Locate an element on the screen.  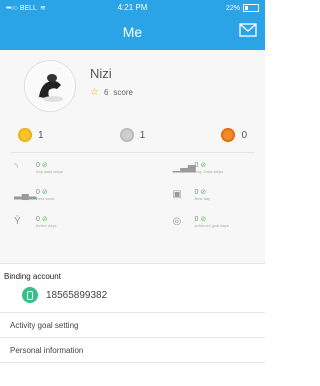
binding-section: Binding account 18565899382 is located at coordinates (132, 283).